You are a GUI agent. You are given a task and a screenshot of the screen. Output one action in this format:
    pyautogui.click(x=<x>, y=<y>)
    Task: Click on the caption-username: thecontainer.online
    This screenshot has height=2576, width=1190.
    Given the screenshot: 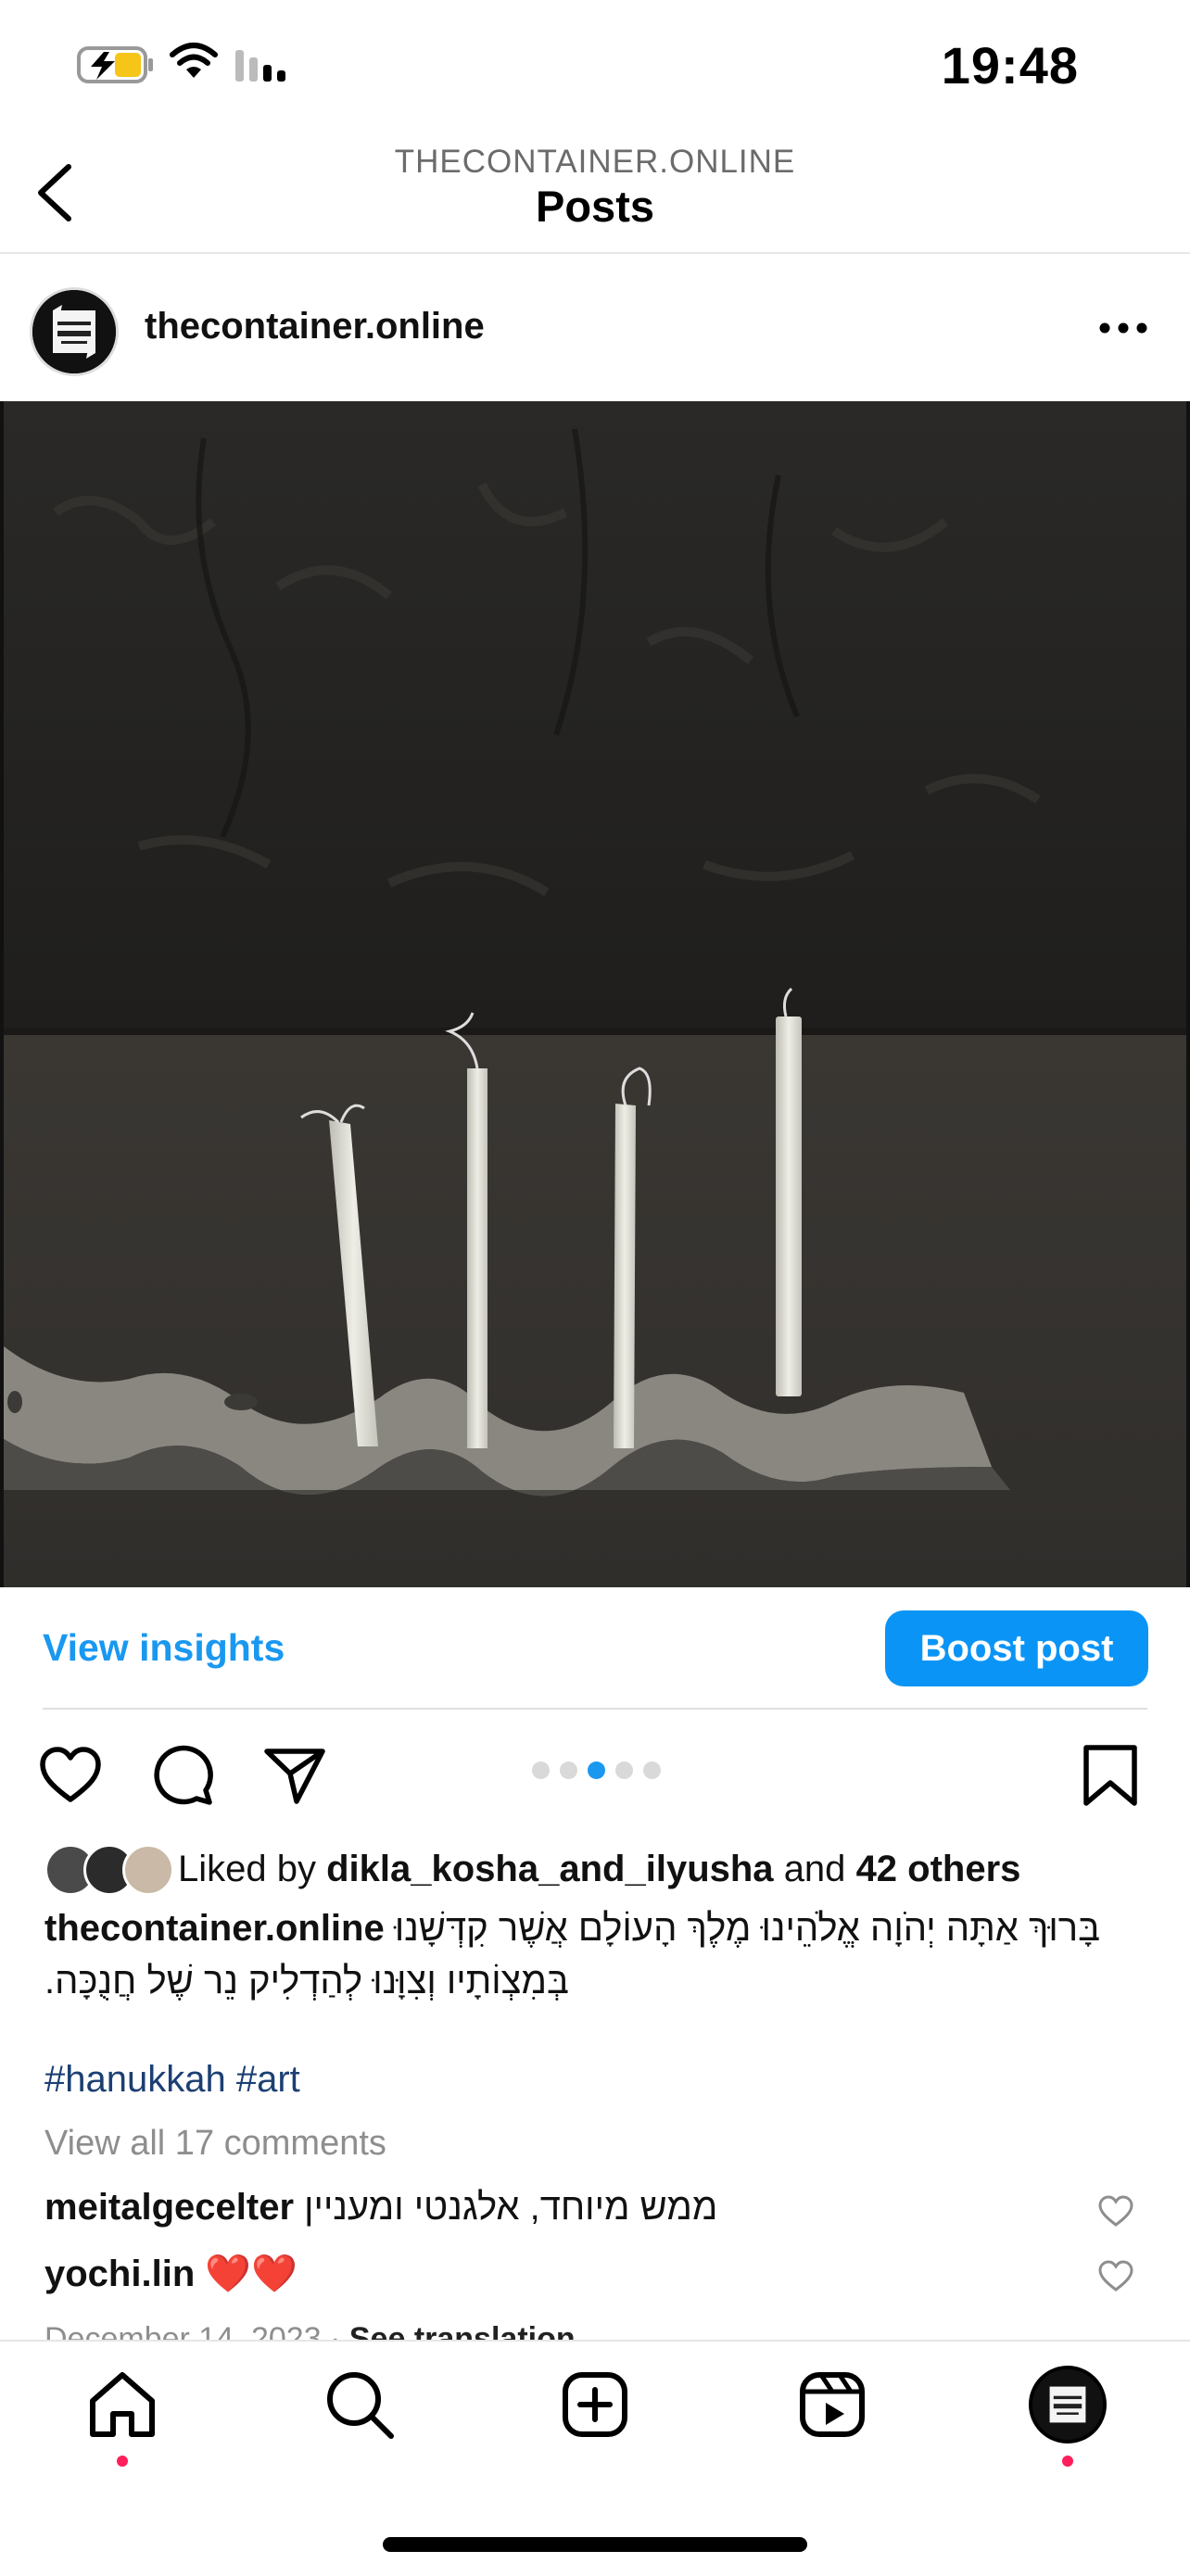 What is the action you would take?
    pyautogui.click(x=214, y=1928)
    